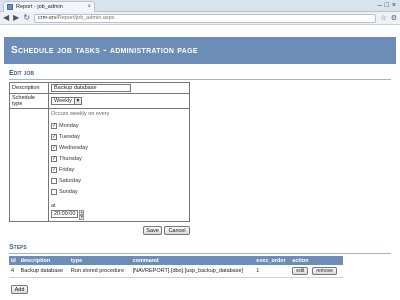 The width and height of the screenshot is (400, 300). I want to click on column-header-command: command, so click(192, 260).